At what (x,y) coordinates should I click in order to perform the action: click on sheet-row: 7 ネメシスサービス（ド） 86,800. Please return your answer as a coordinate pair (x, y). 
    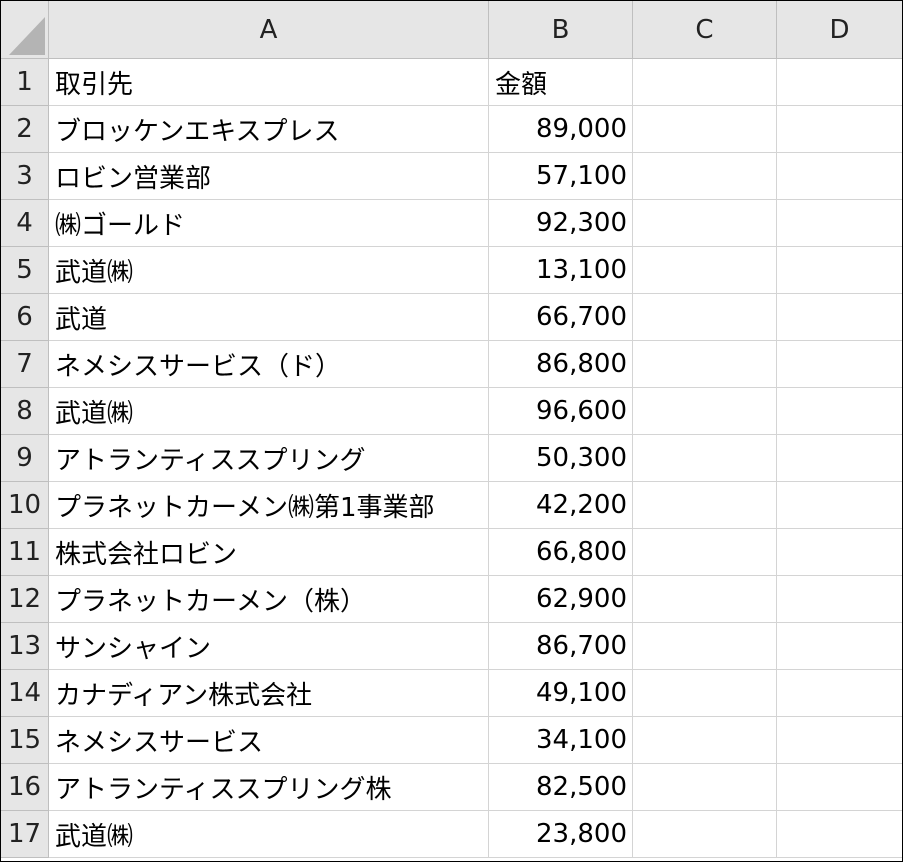
    Looking at the image, I should click on (451, 364).